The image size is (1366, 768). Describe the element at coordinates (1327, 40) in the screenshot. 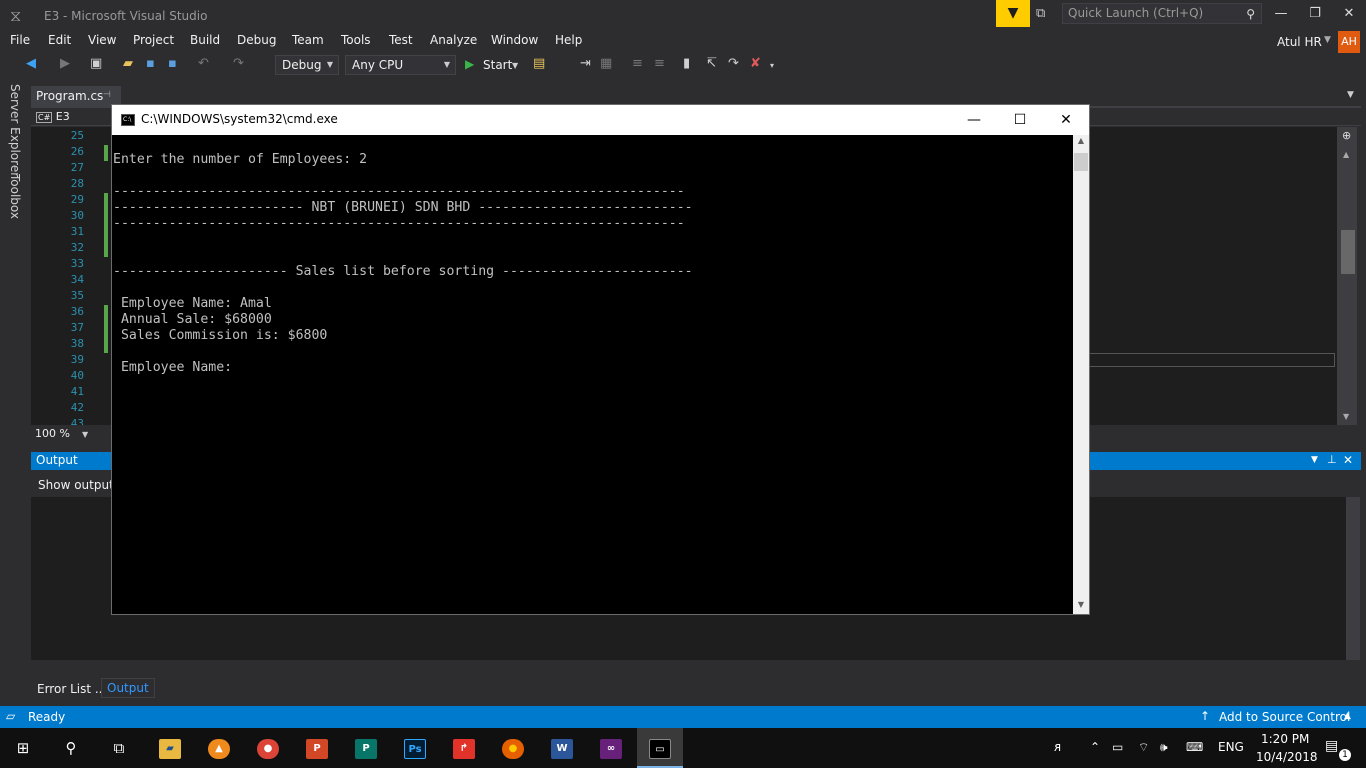

I see `account-chevron-down-icon: ▼` at that location.